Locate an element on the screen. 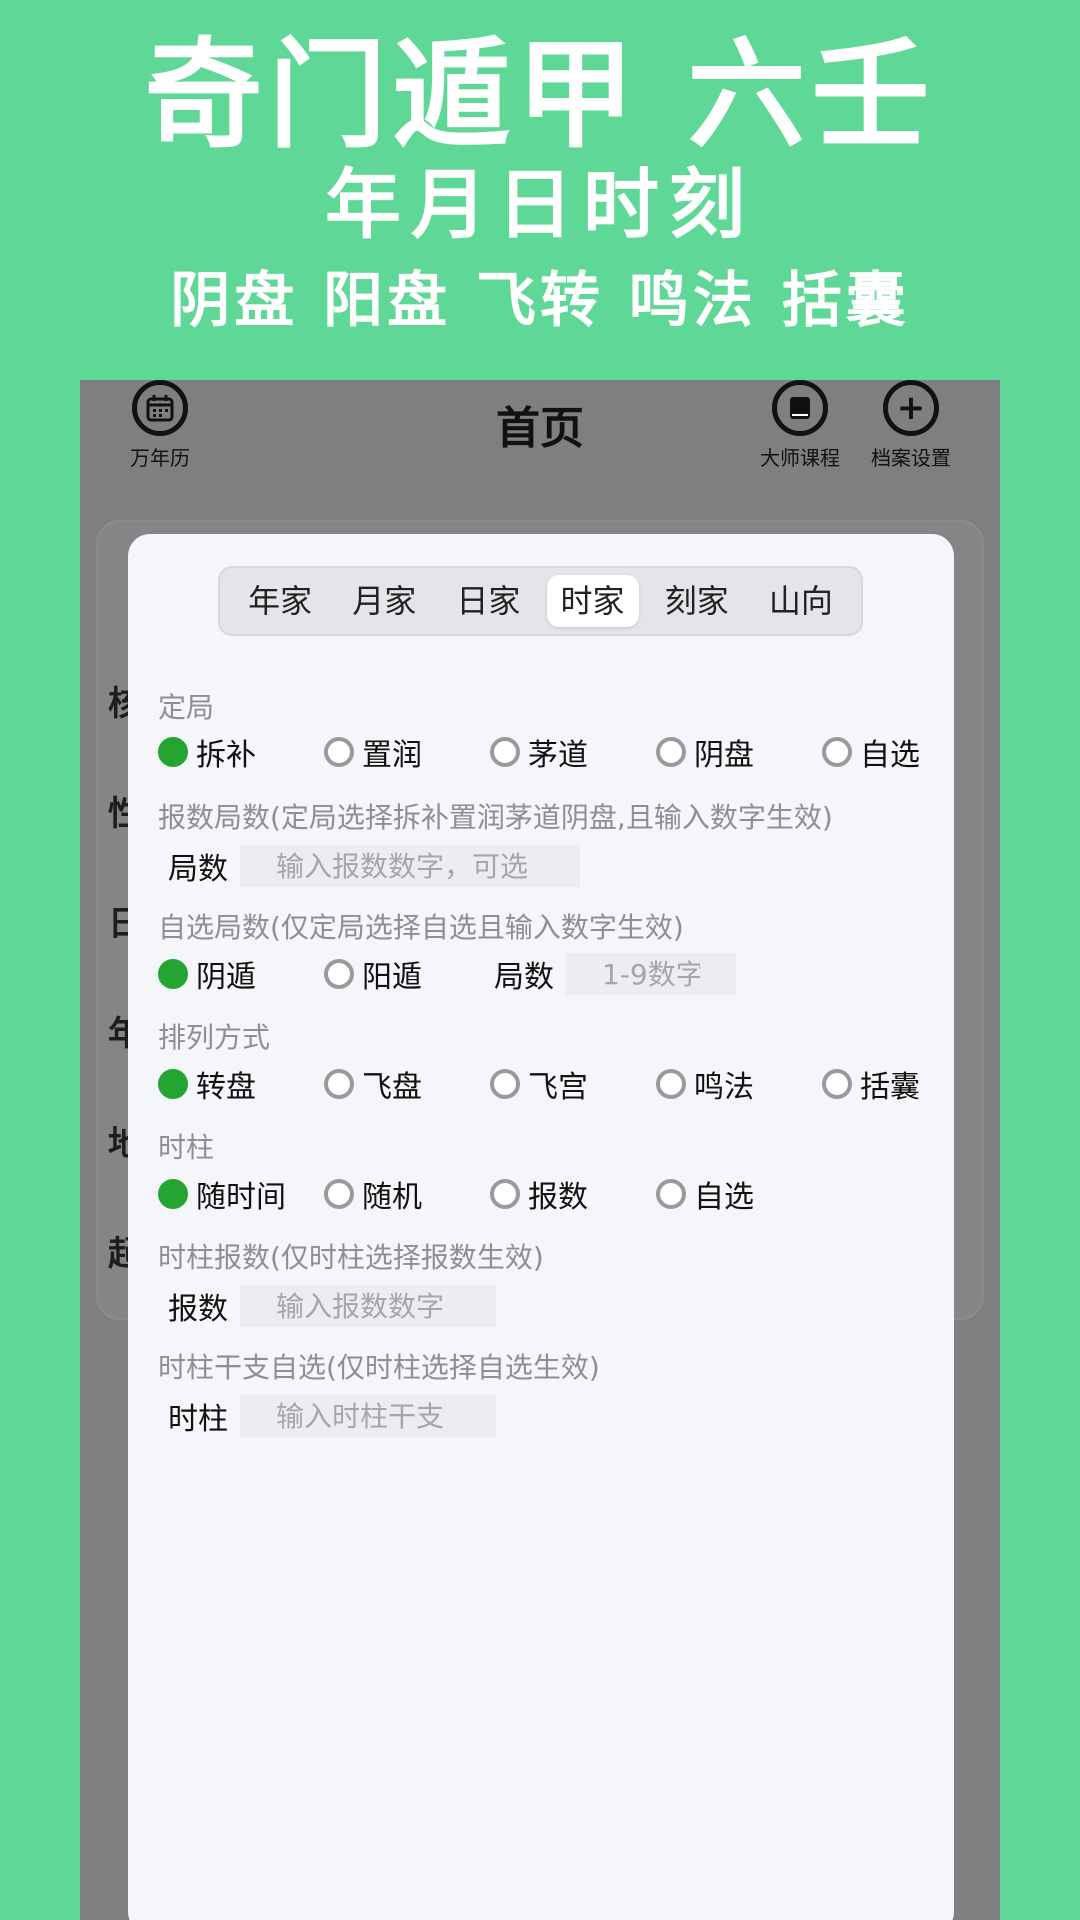 This screenshot has width=1080, height=1920. tab-shijia: 时家 is located at coordinates (592, 601).